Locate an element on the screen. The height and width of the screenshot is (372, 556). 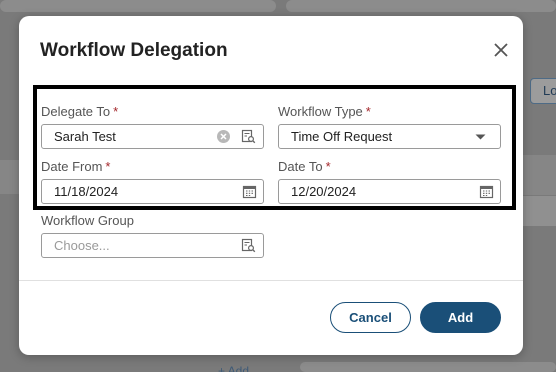
date-to-value: 12/20/2024 is located at coordinates (324, 191).